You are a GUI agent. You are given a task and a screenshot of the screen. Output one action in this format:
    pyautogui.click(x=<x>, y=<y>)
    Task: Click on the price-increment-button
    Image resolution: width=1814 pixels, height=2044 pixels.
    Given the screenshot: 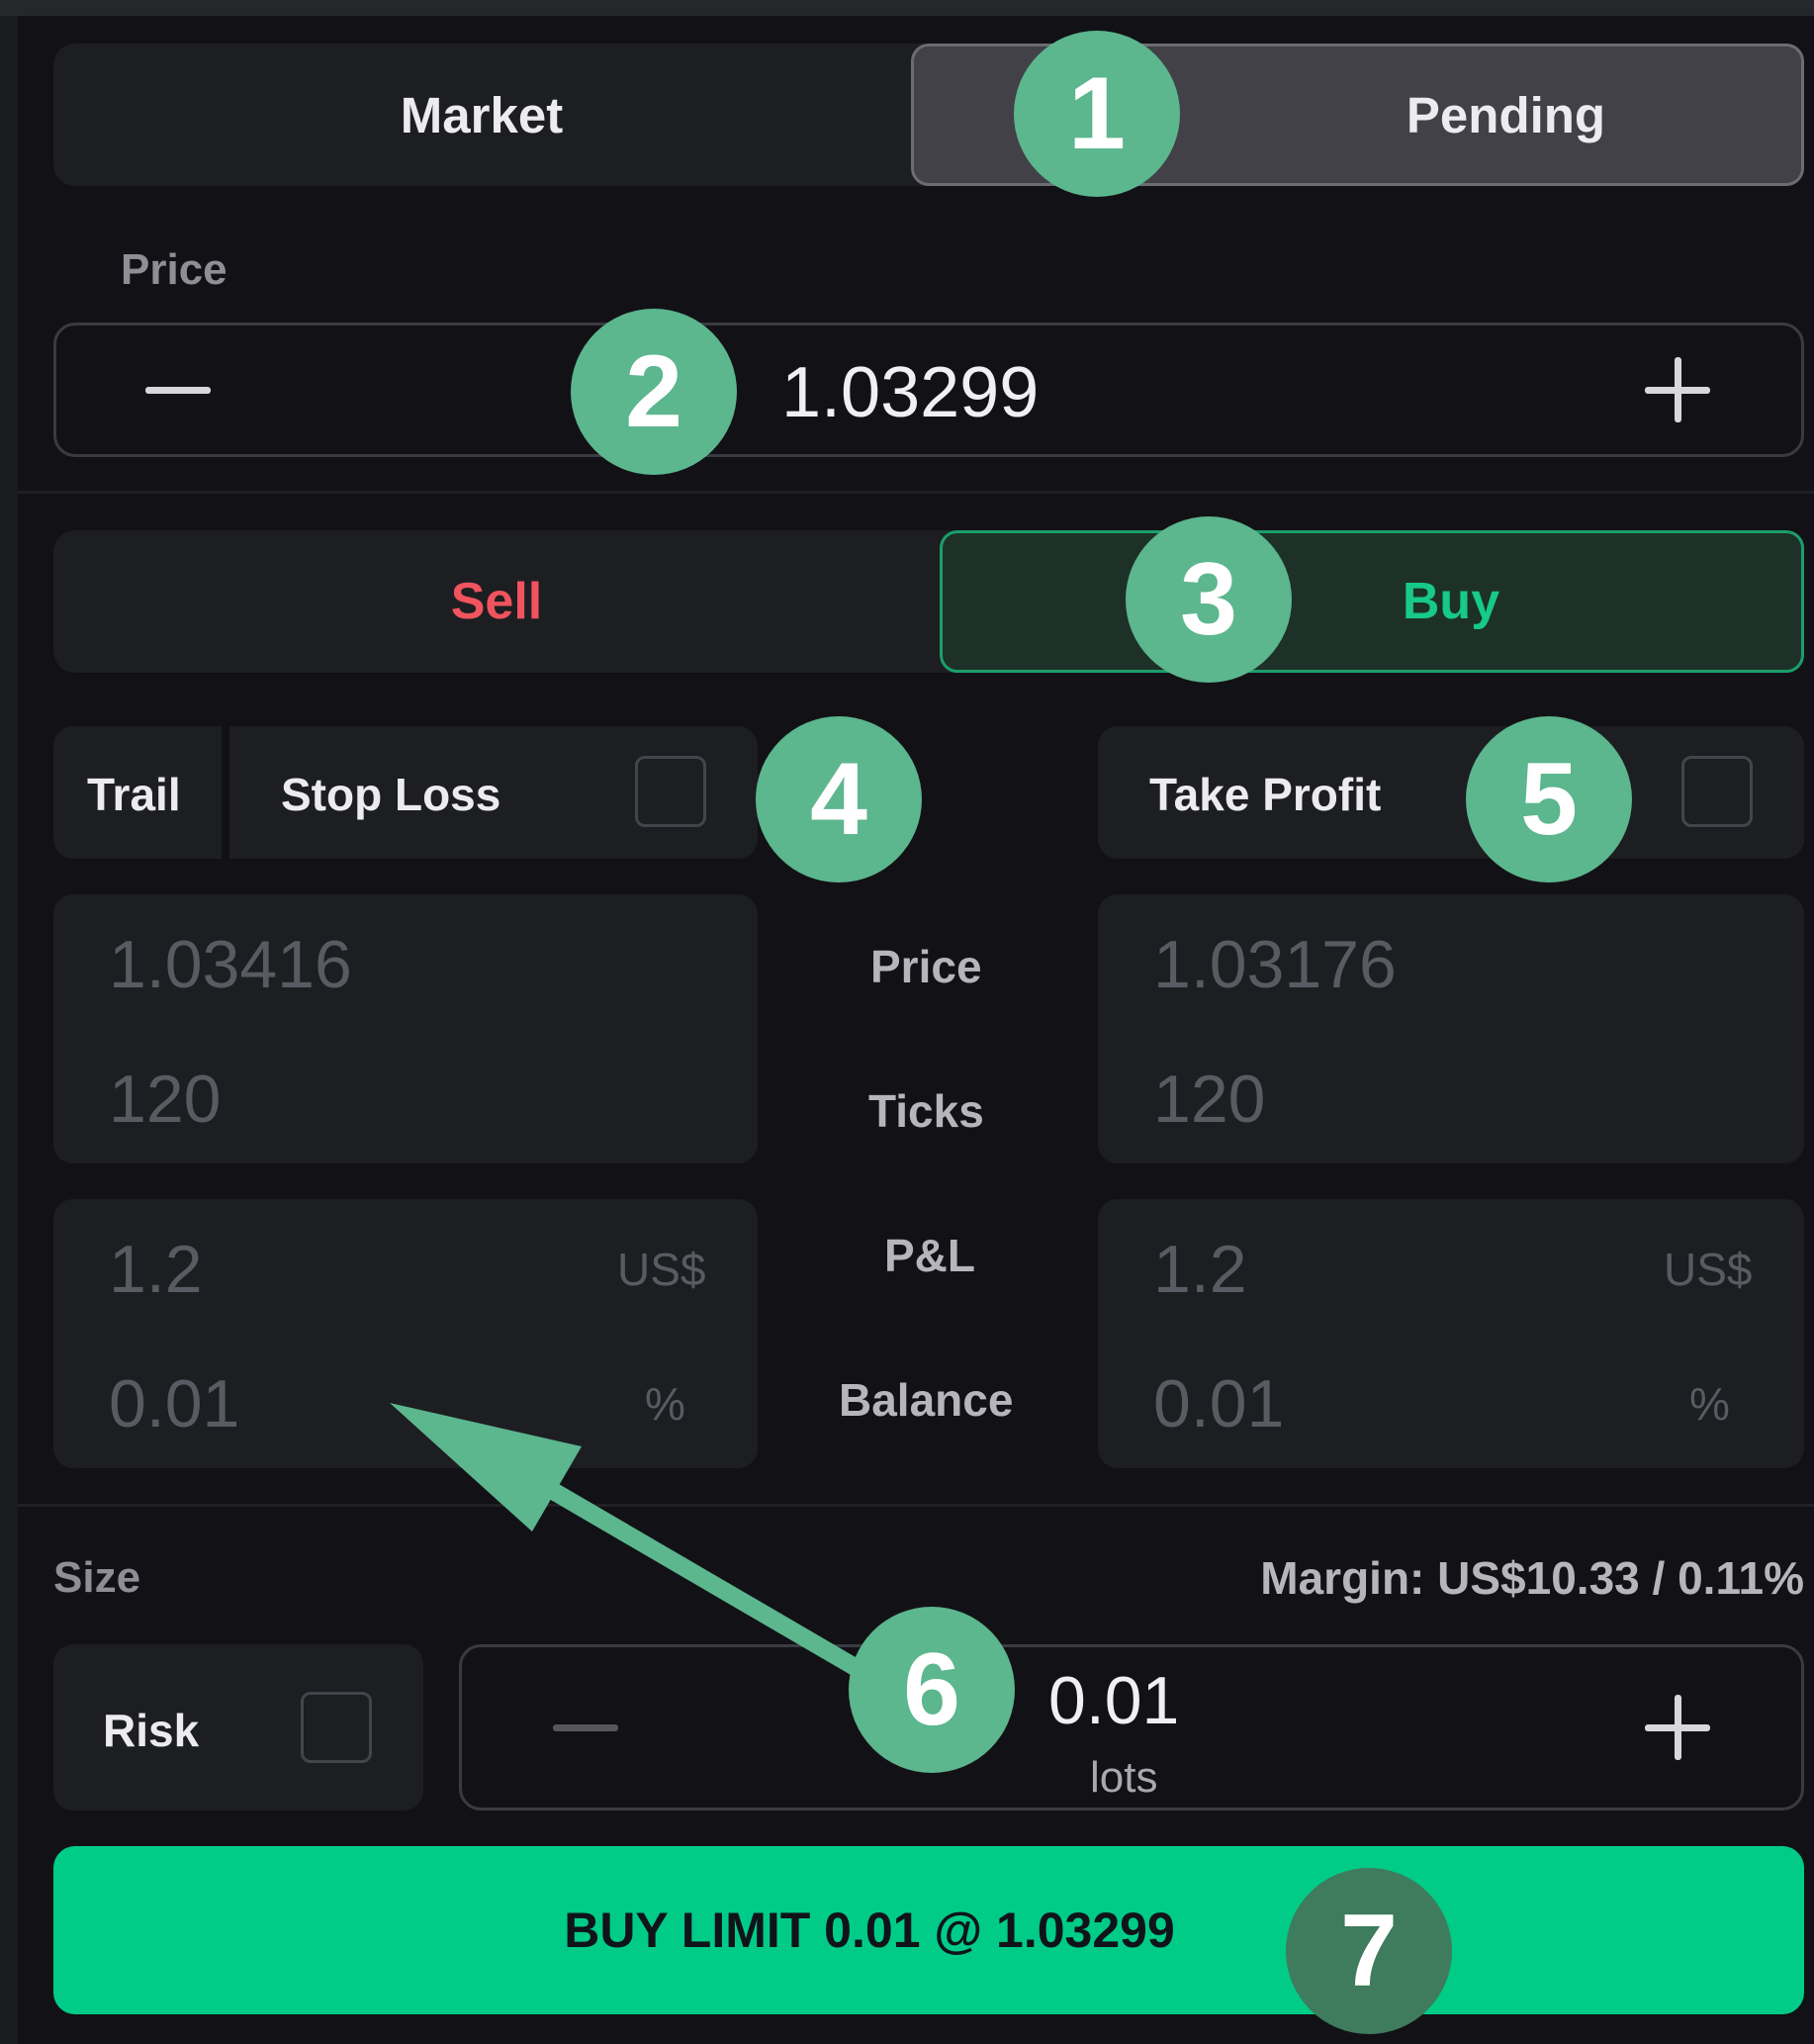 What is the action you would take?
    pyautogui.click(x=1677, y=389)
    